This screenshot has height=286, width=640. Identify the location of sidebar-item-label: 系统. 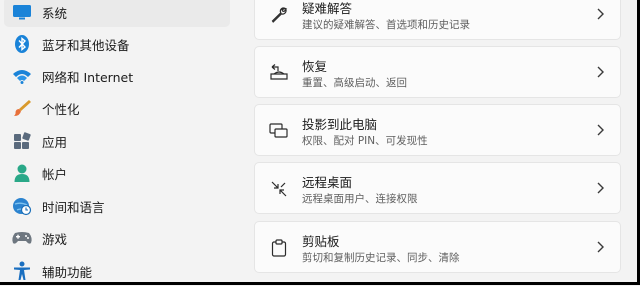
(55, 13).